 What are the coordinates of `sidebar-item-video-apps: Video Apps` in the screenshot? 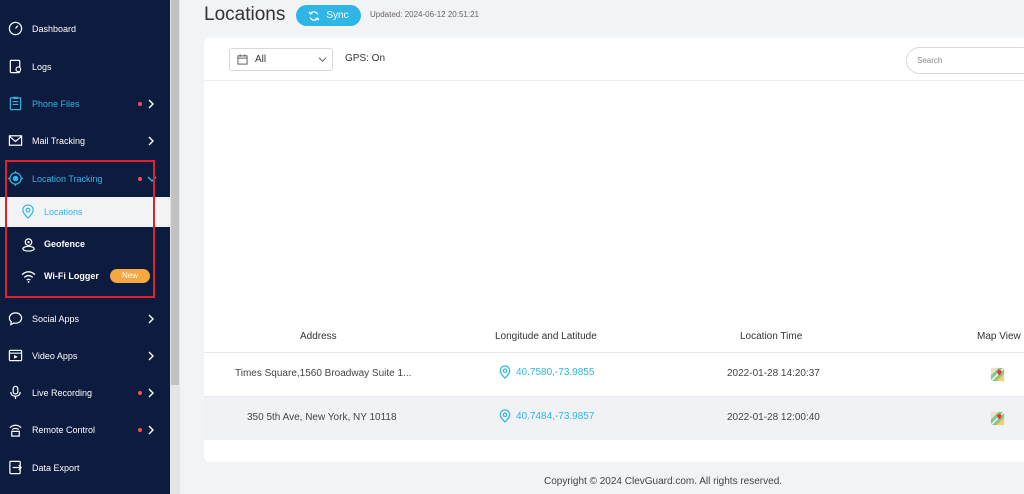 It's located at (85, 355).